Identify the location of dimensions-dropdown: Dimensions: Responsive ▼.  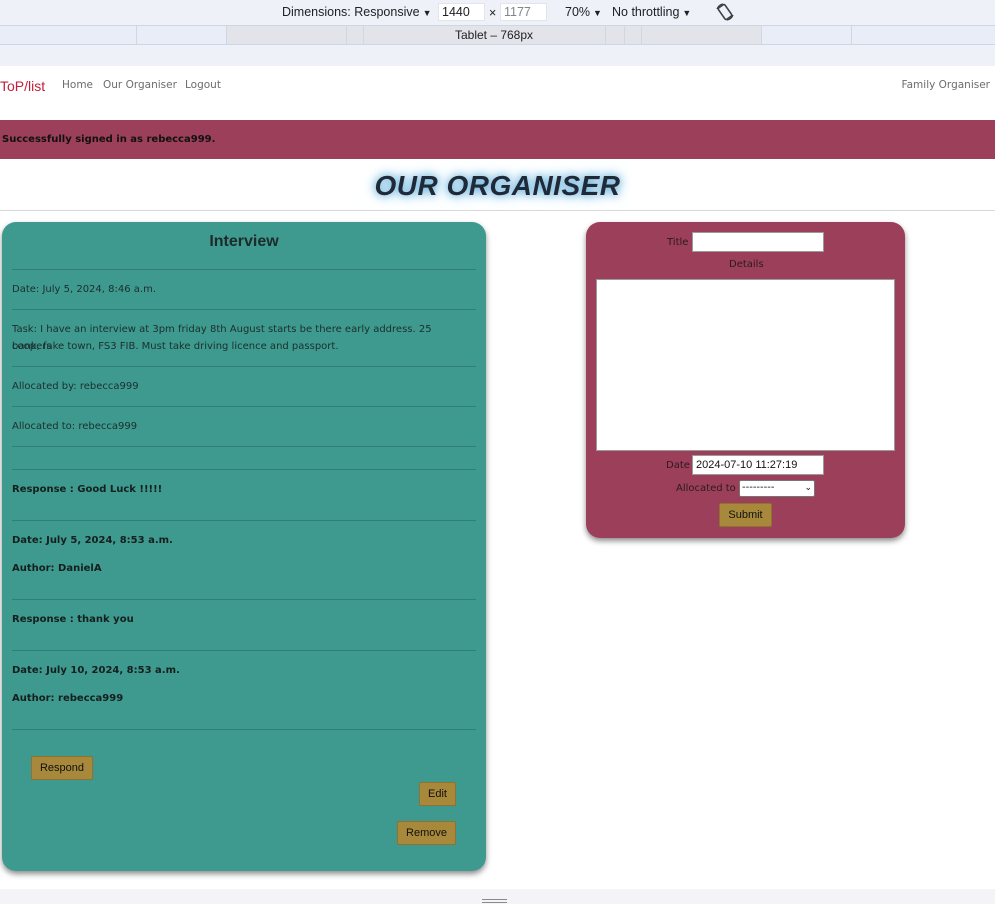
(356, 12).